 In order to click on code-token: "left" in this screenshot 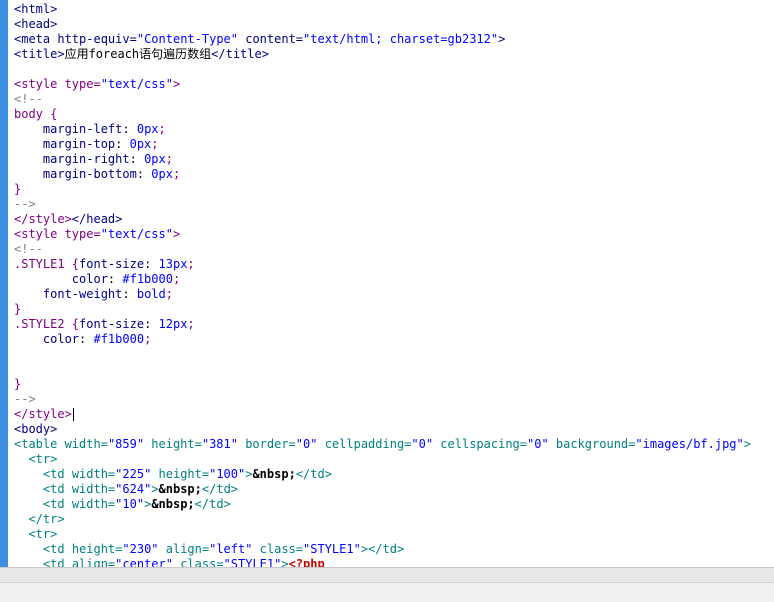, I will do `click(231, 549)`.